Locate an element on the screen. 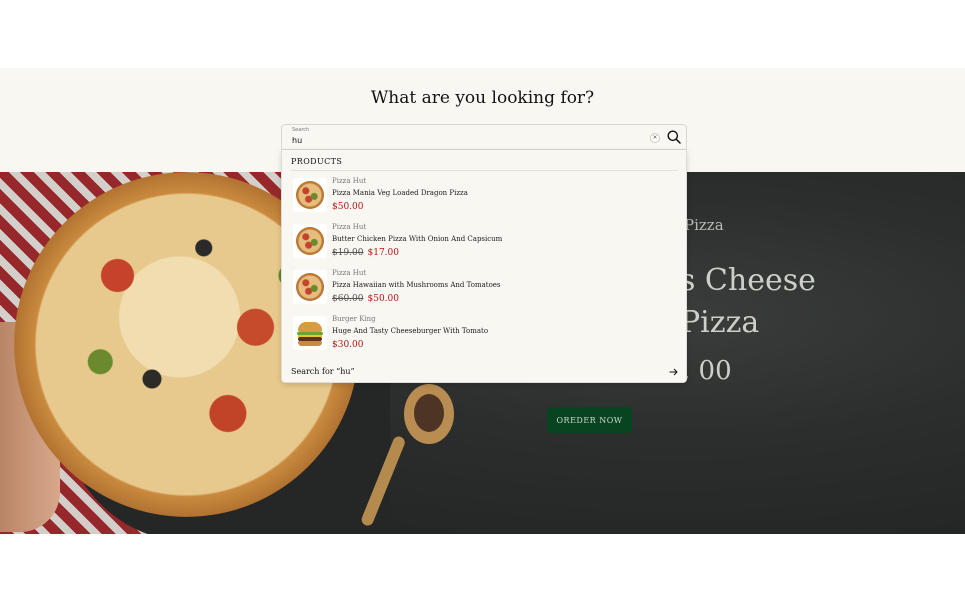 This screenshot has width=965, height=600. product-name: Pizza Mania Veg Loaded Dragon Pizza is located at coordinates (400, 193).